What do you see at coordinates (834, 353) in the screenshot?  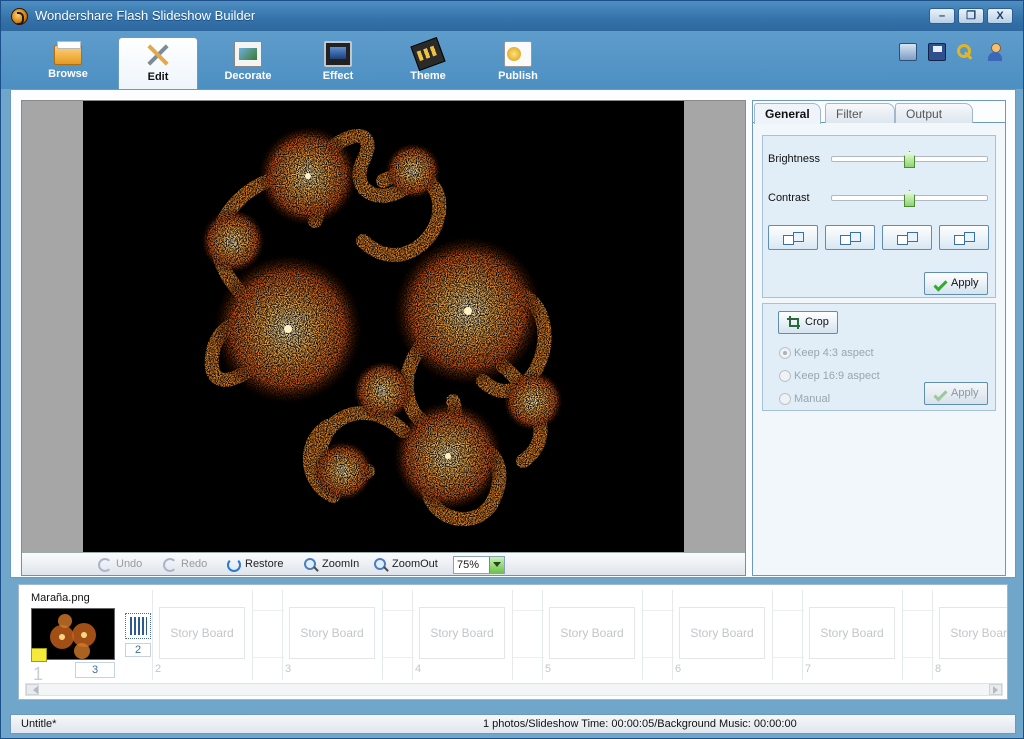 I see `radio-keep-4-3-label: Keep 4:3 aspect` at bounding box center [834, 353].